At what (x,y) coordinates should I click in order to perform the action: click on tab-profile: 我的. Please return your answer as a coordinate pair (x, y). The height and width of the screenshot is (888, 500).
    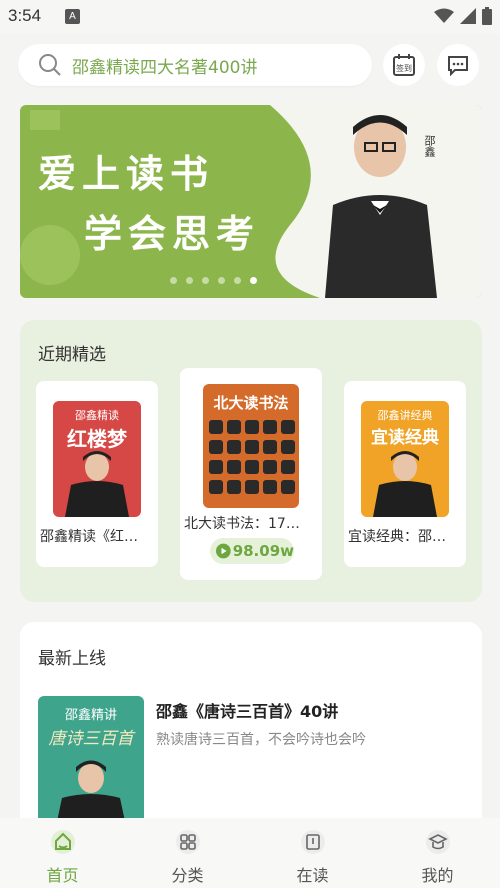
    Looking at the image, I should click on (437, 853).